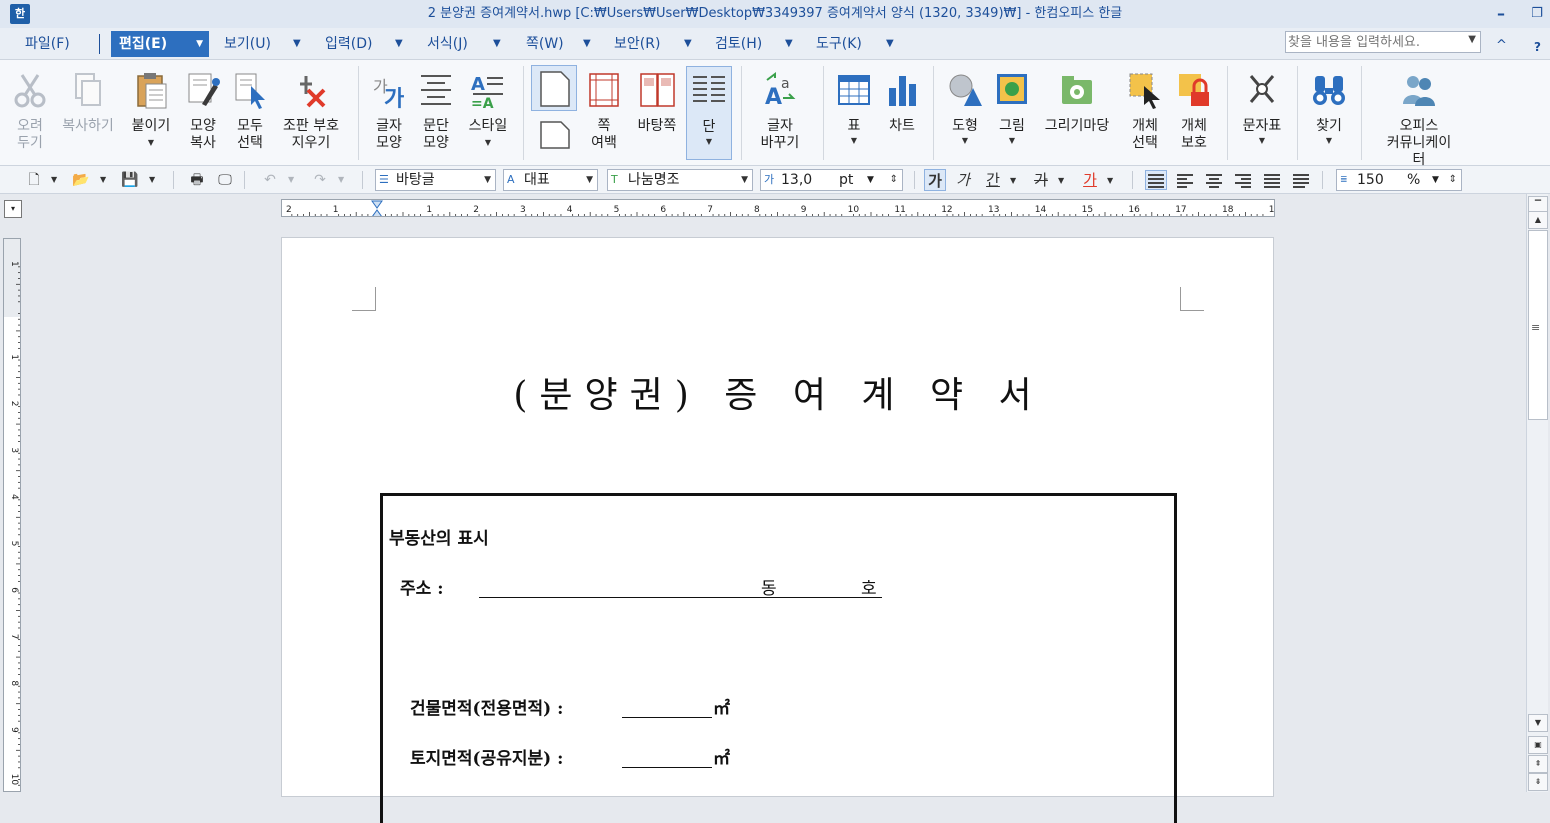 This screenshot has height=823, width=1550. Describe the element at coordinates (663, 210) in the screenshot. I see `ruler-label: 6` at that location.